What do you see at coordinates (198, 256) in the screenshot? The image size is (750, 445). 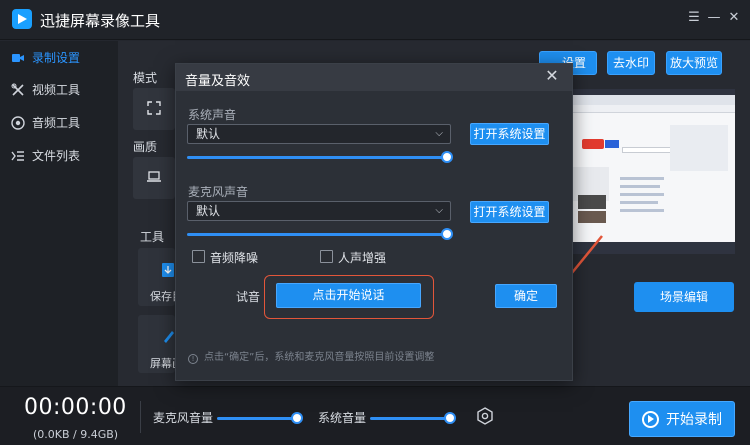 I see `noise-reduction-checkbox` at bounding box center [198, 256].